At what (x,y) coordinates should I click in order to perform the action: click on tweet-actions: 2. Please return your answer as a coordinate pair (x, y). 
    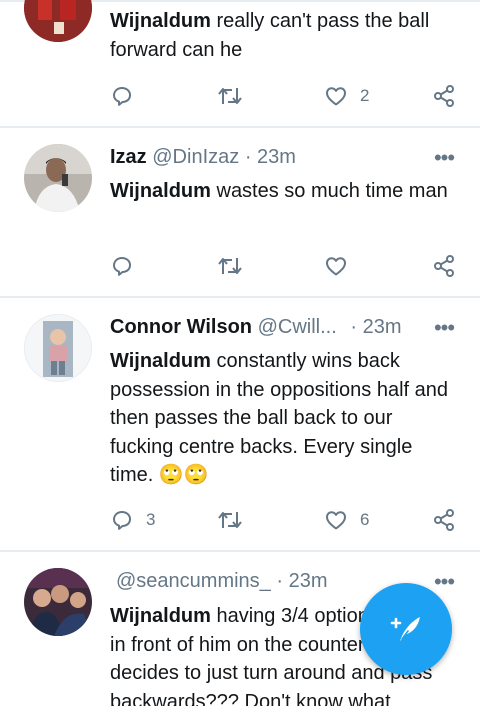
    Looking at the image, I should click on (240, 96).